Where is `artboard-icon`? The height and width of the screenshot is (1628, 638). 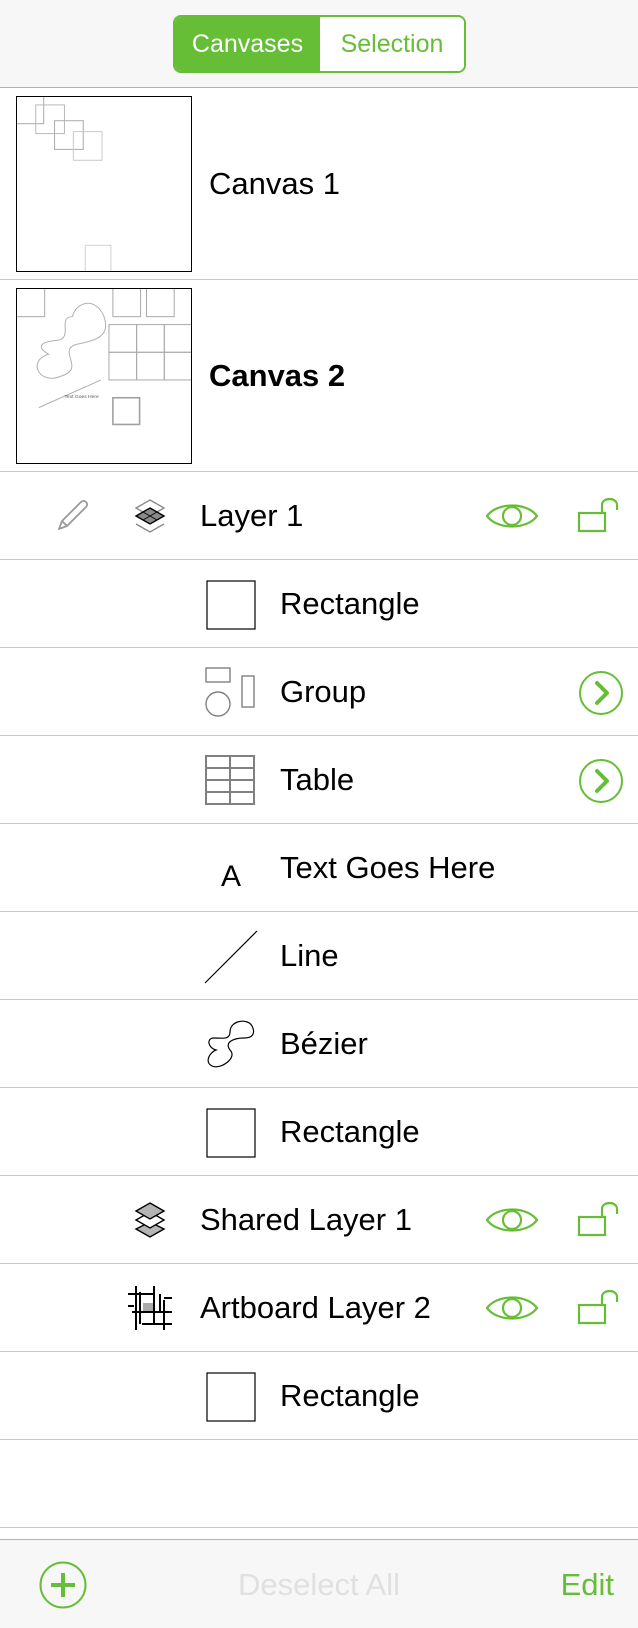 artboard-icon is located at coordinates (150, 1308).